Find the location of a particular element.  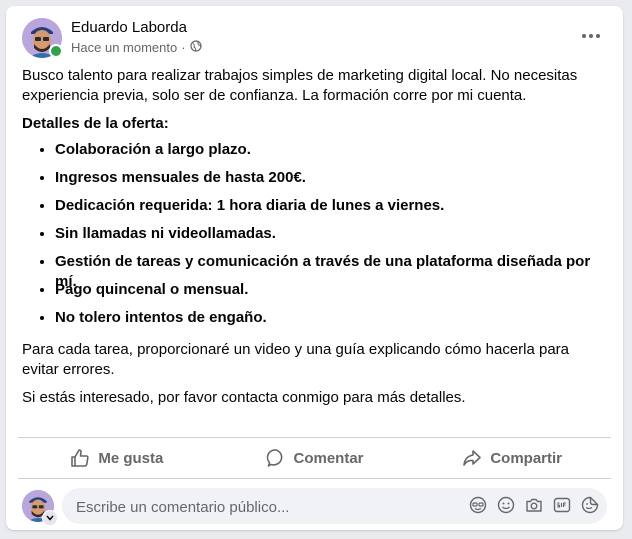

online-status-dot is located at coordinates (56, 51).